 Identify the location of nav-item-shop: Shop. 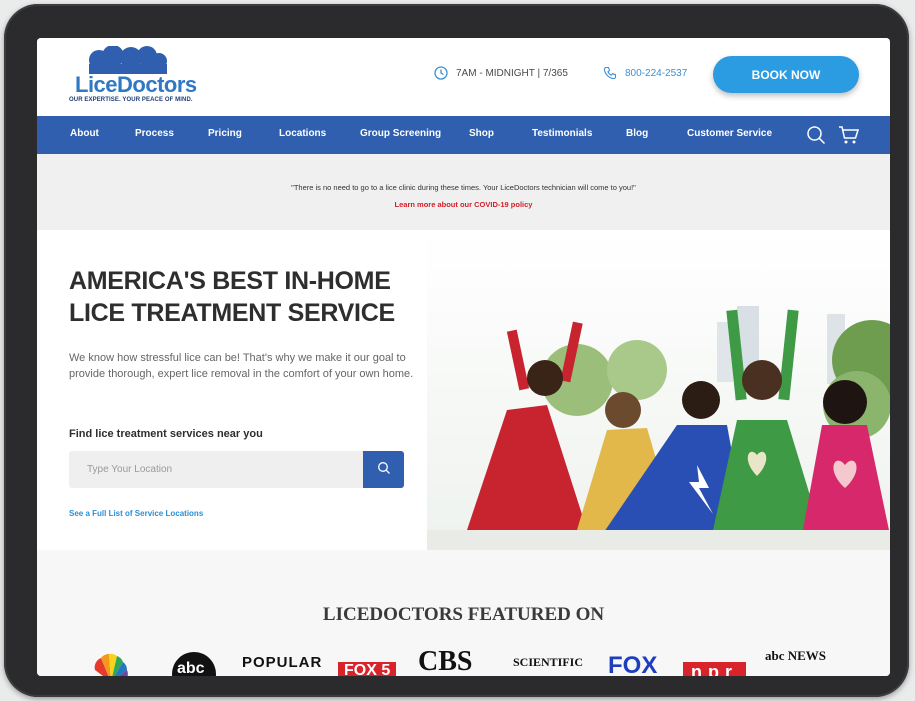
(481, 133).